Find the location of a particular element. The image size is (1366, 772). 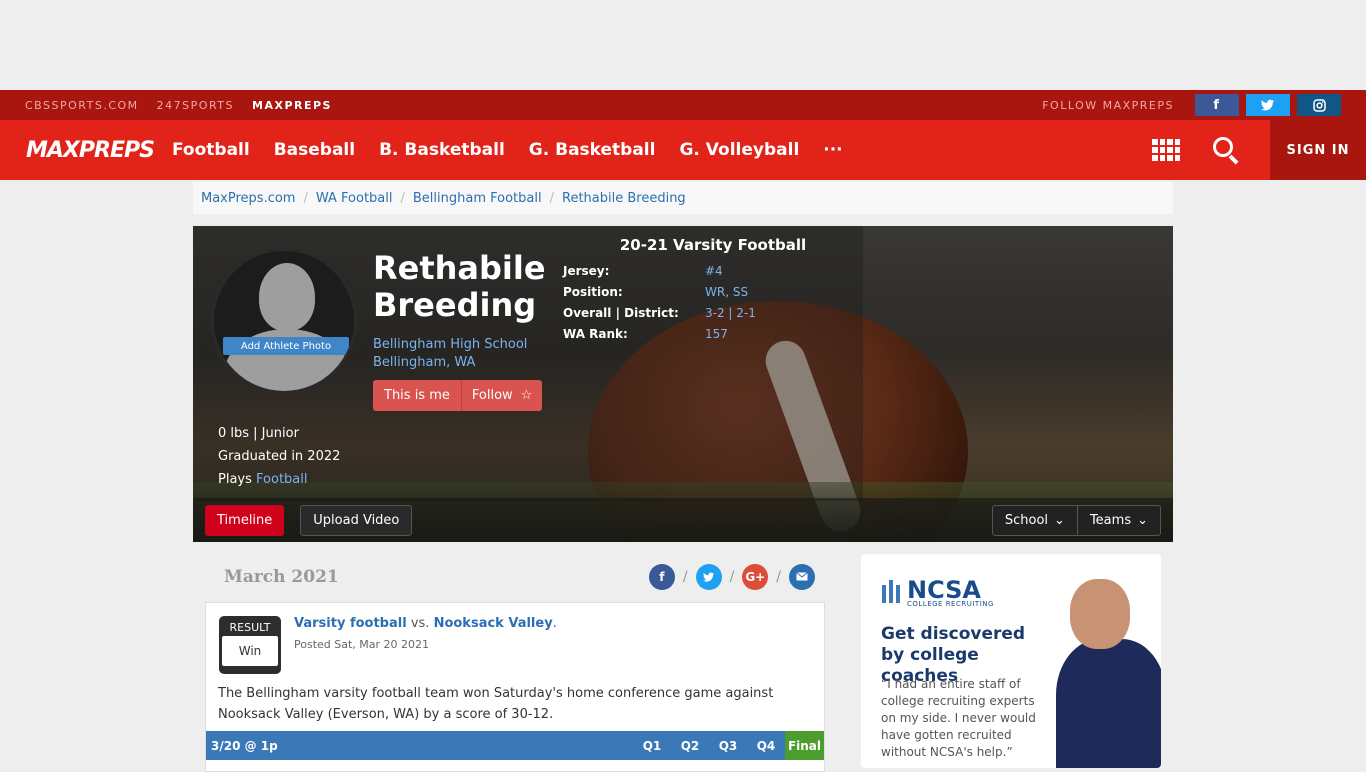

this-is-me-button: This is me is located at coordinates (417, 395).